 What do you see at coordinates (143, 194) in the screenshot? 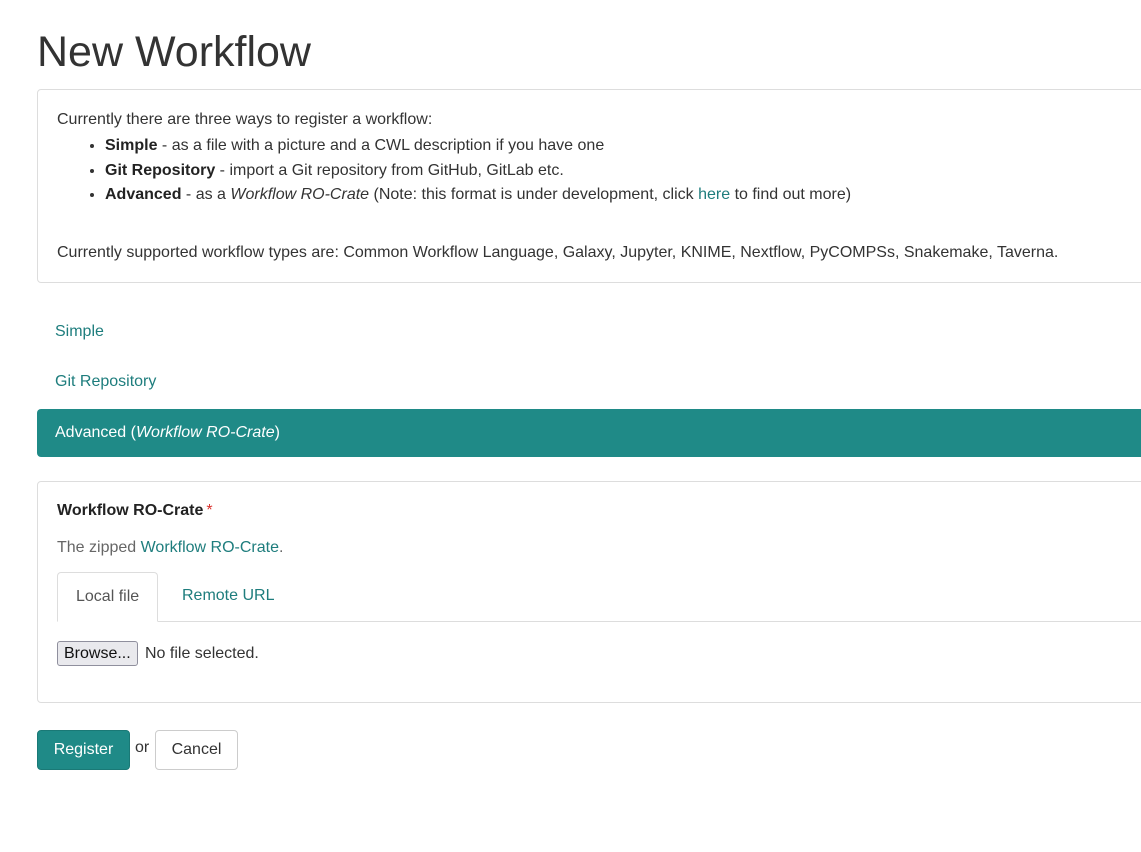
I see `option-name: Advanced` at bounding box center [143, 194].